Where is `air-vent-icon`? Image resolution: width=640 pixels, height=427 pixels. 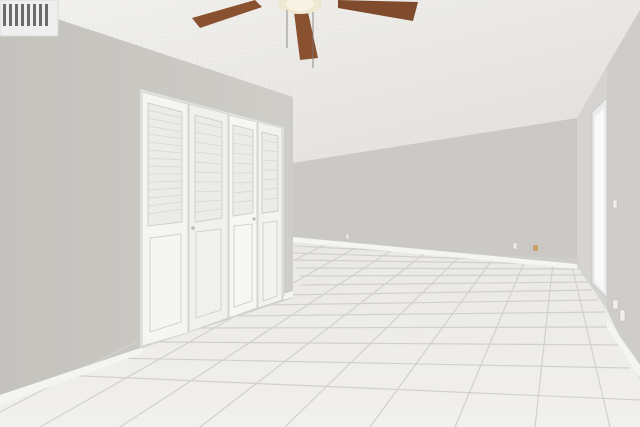
air-vent-icon is located at coordinates (29, 18).